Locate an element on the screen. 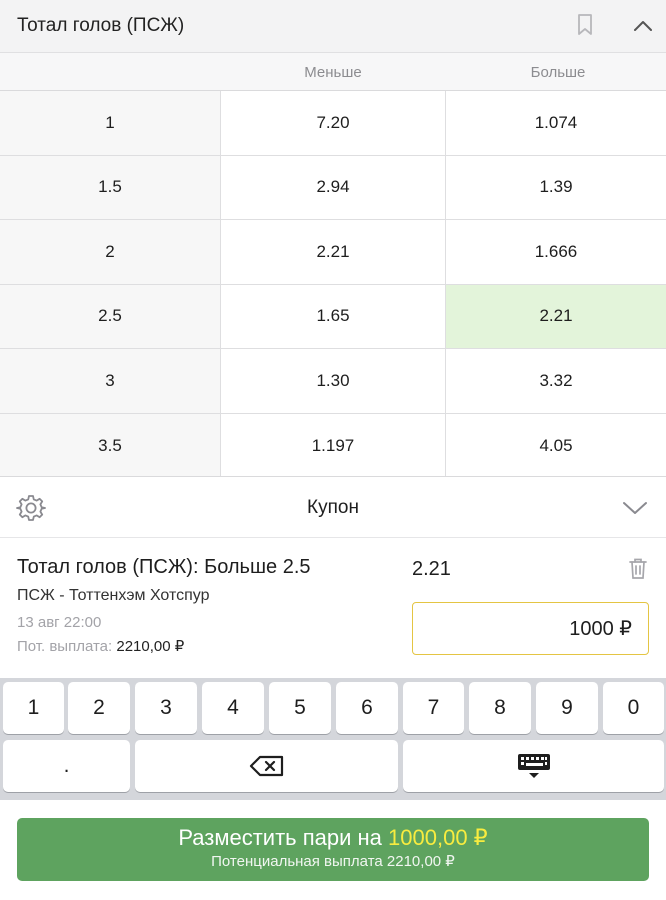 Image resolution: width=666 pixels, height=900 pixels. coupon-header: Купон is located at coordinates (333, 507).